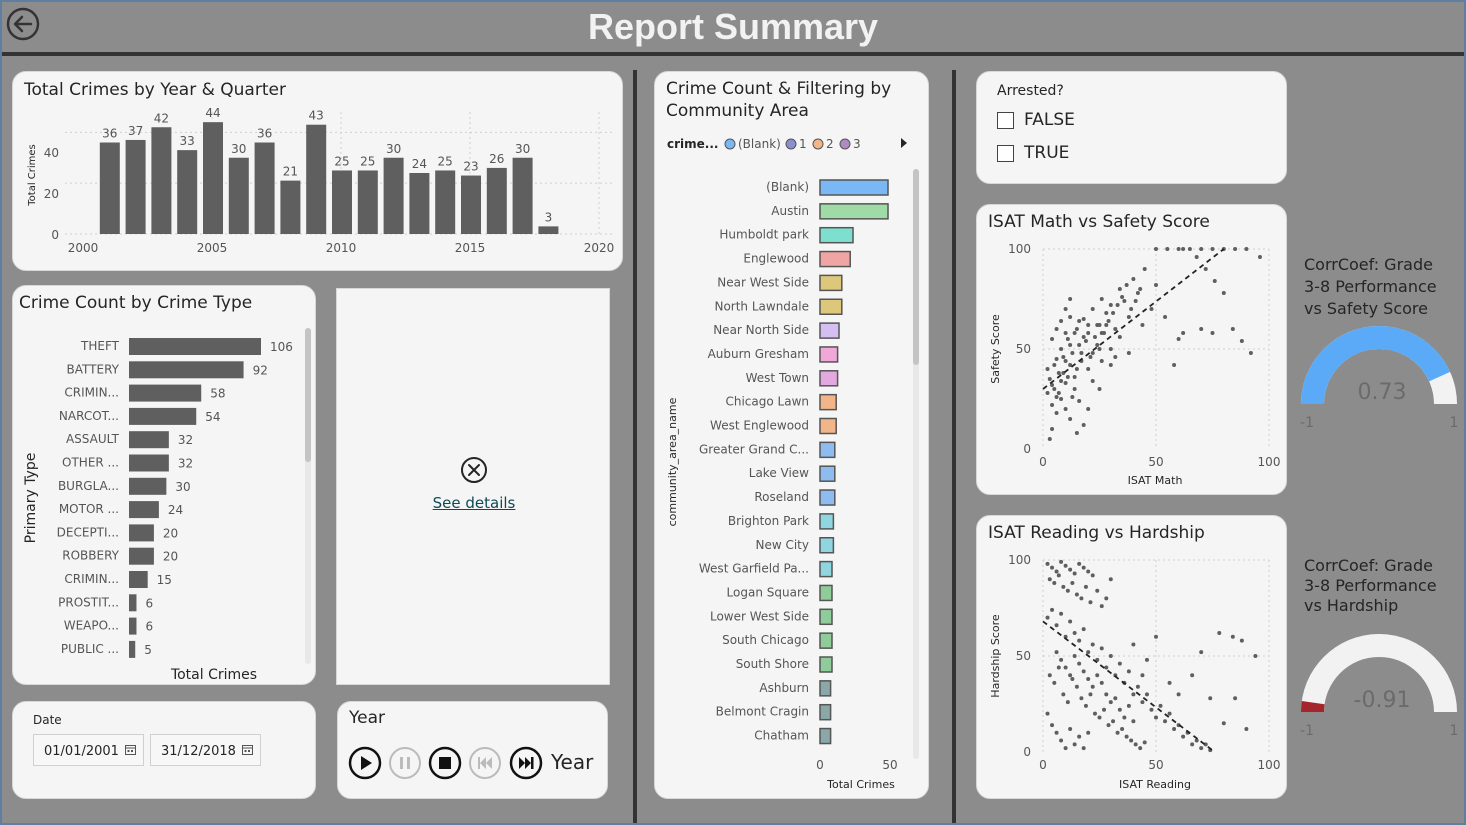 The image size is (1466, 825). Describe the element at coordinates (889, 765) in the screenshot. I see `x-tick: 50` at that location.